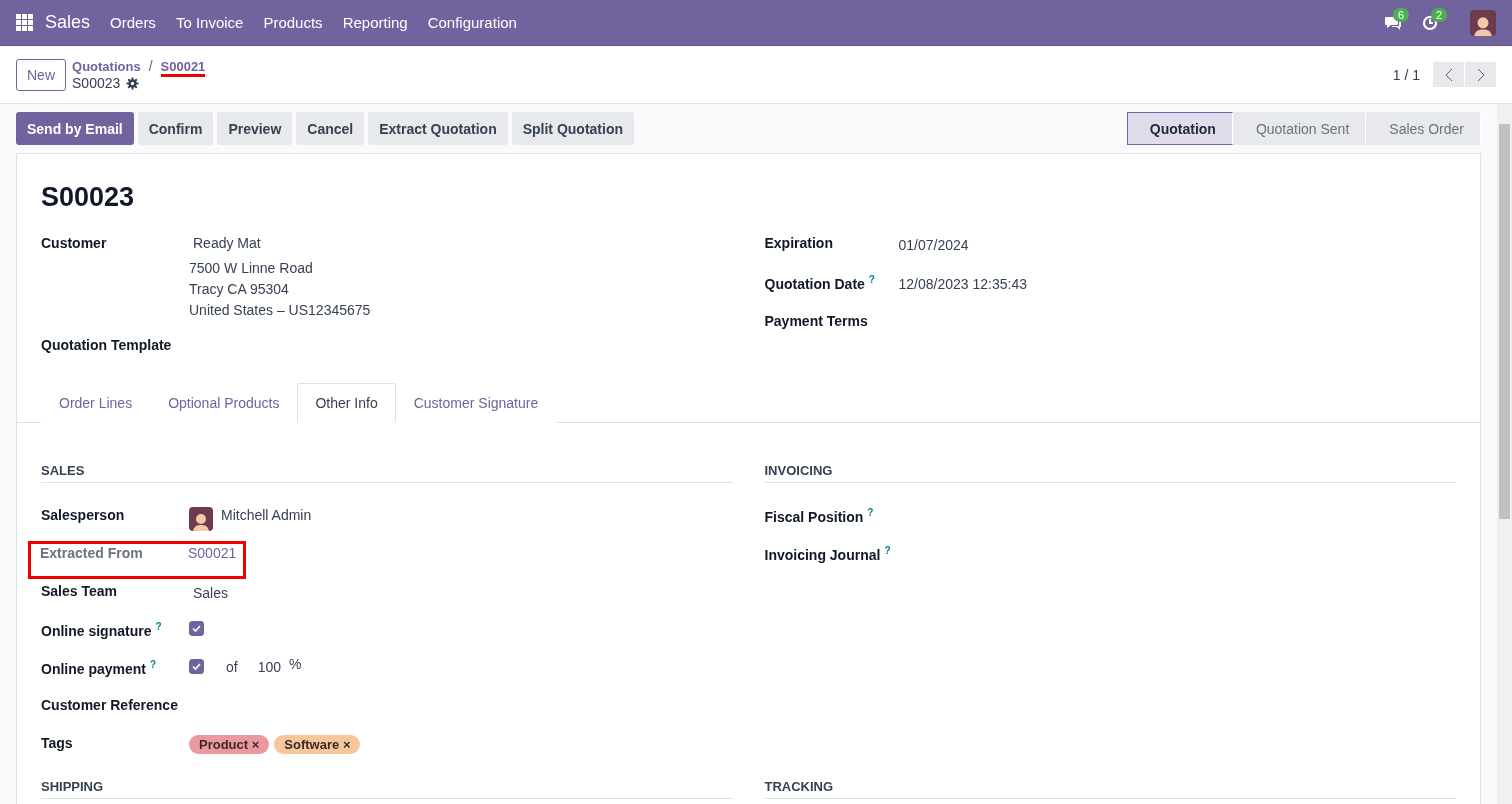 This screenshot has width=1512, height=804. Describe the element at coordinates (229, 744) in the screenshot. I see `tag: Product ×` at that location.